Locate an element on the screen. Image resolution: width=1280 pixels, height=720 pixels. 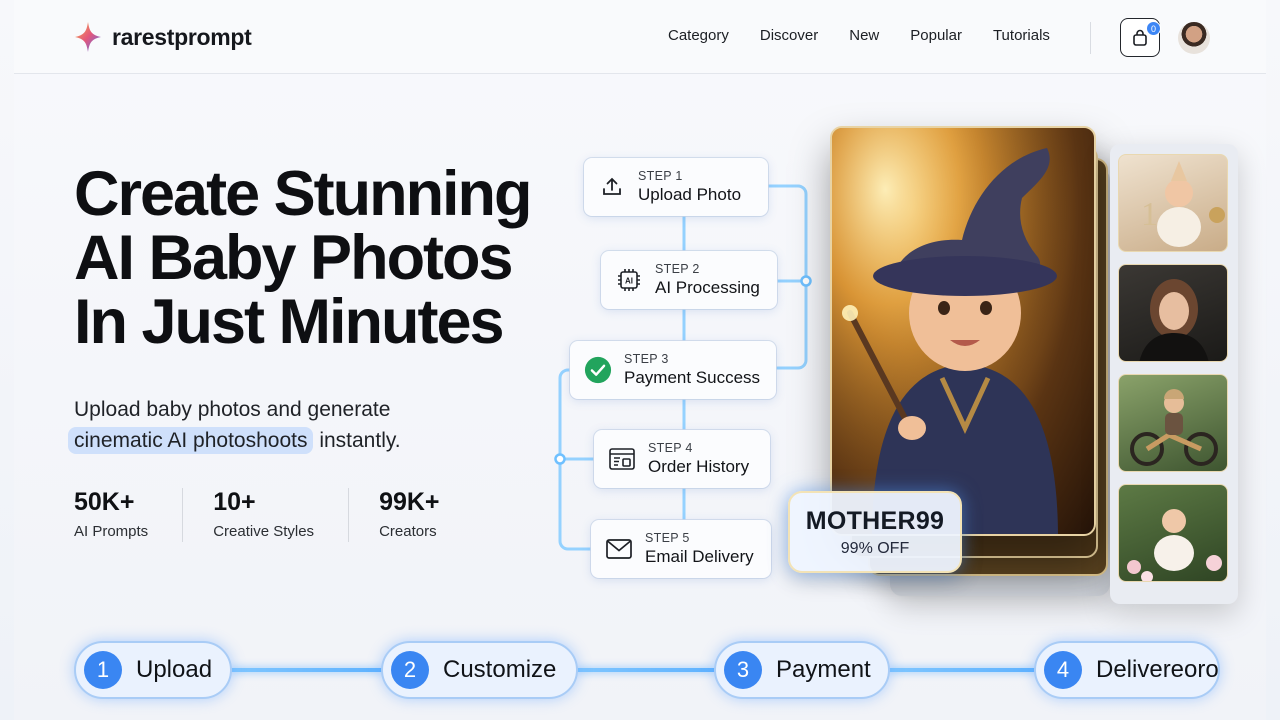
mother-portrait-thumb-image is located at coordinates (1174, 320).